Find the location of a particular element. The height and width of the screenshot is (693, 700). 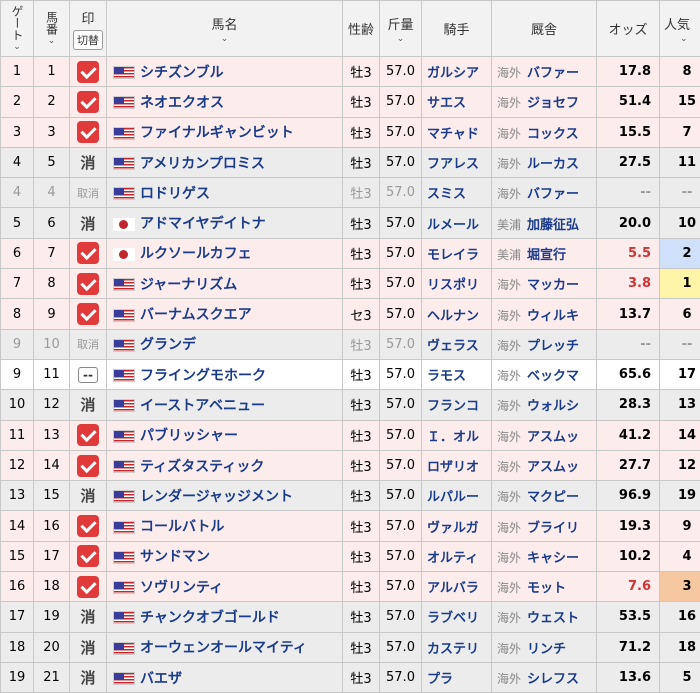

jockey-link: ラブベリ is located at coordinates (453, 618).